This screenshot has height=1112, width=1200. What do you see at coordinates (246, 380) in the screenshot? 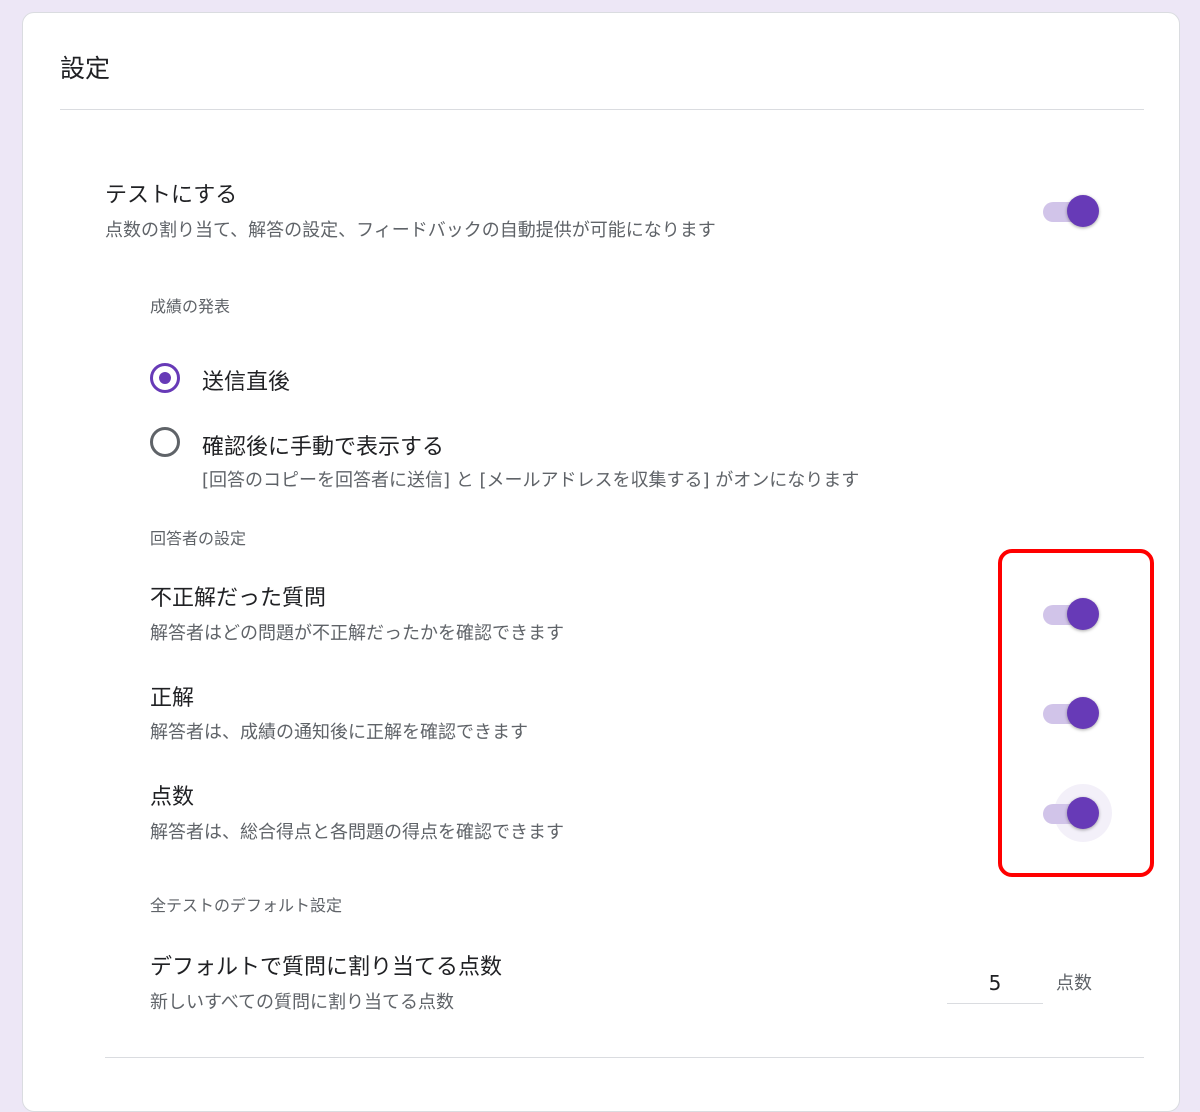
I see `radio-immediately-label: 送信直後` at bounding box center [246, 380].